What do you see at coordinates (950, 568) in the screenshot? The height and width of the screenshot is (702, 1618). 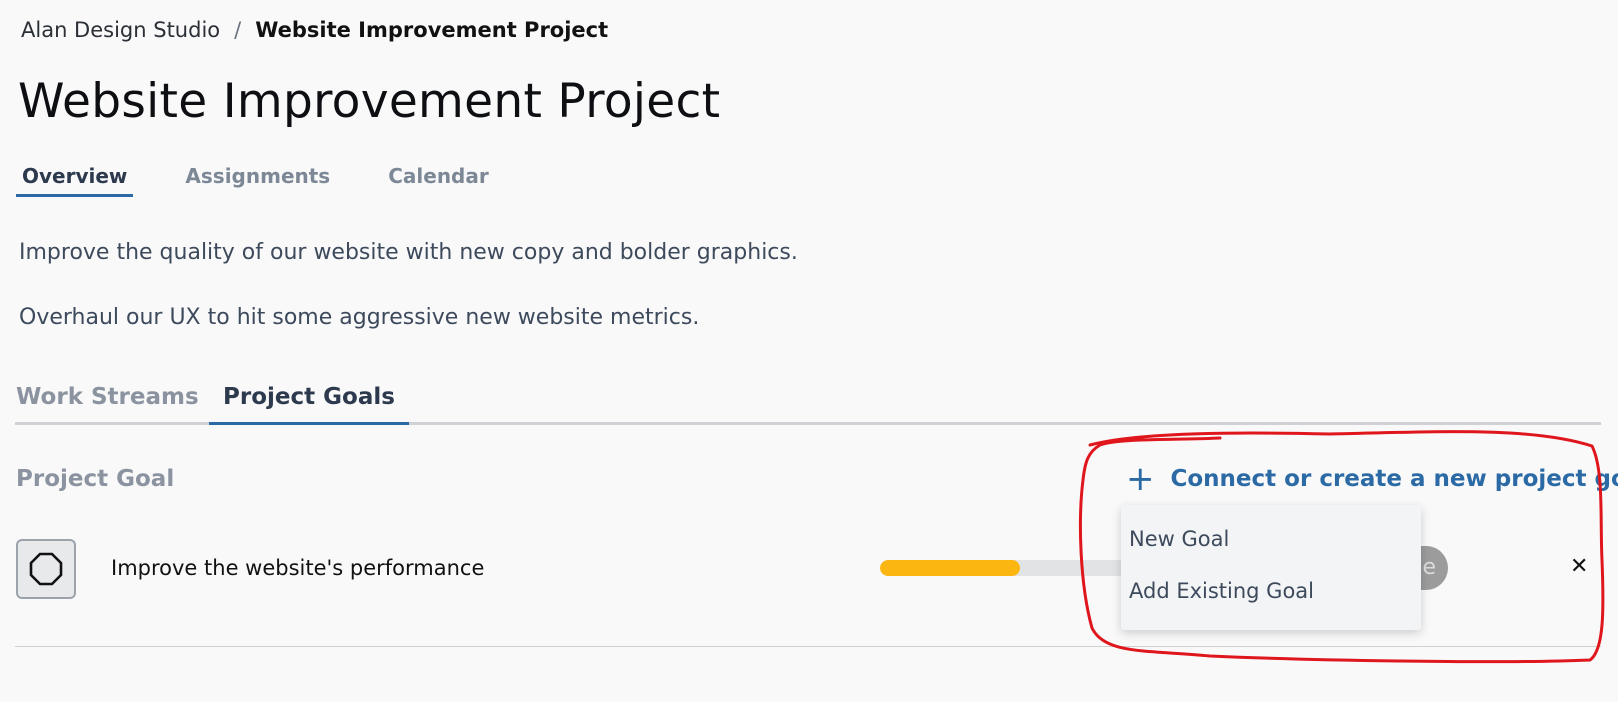 I see `goal-progress-fill` at bounding box center [950, 568].